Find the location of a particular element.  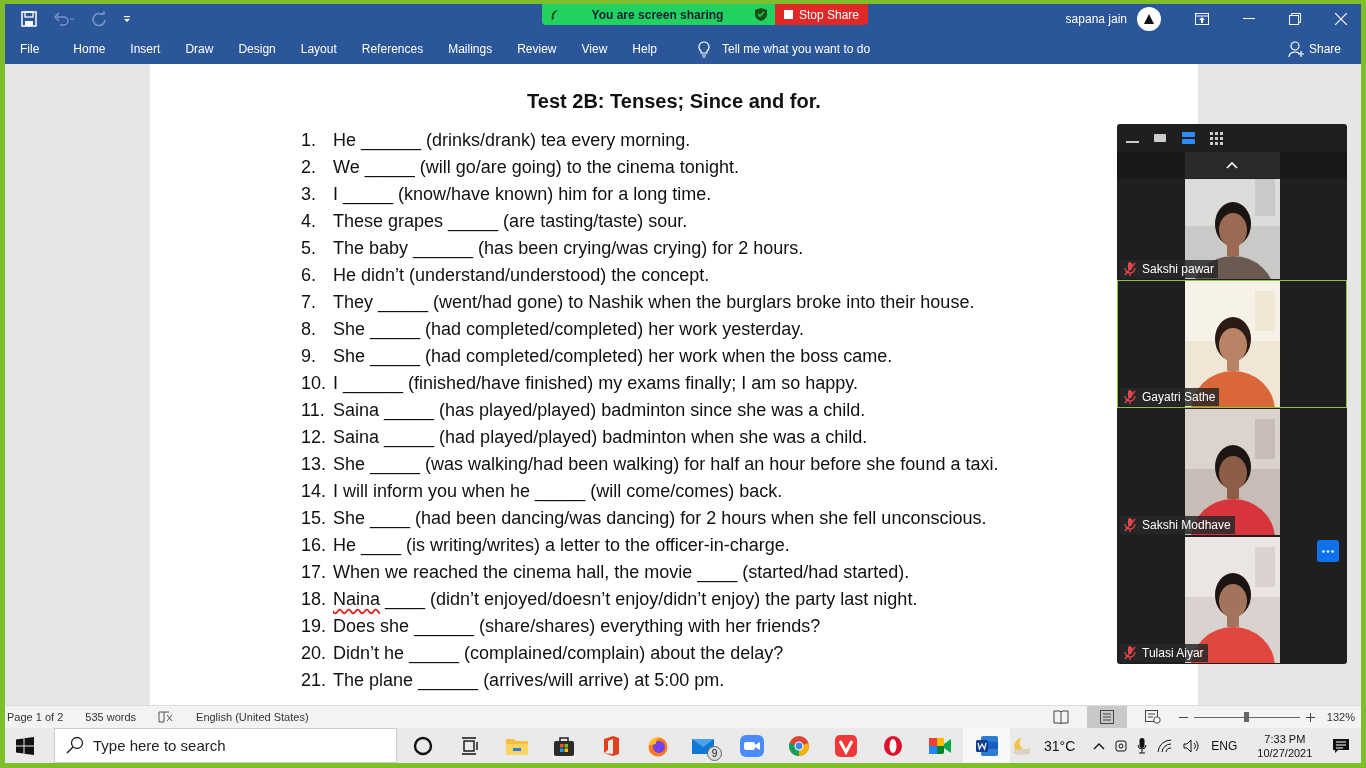

item-number: 15. is located at coordinates (314, 518).